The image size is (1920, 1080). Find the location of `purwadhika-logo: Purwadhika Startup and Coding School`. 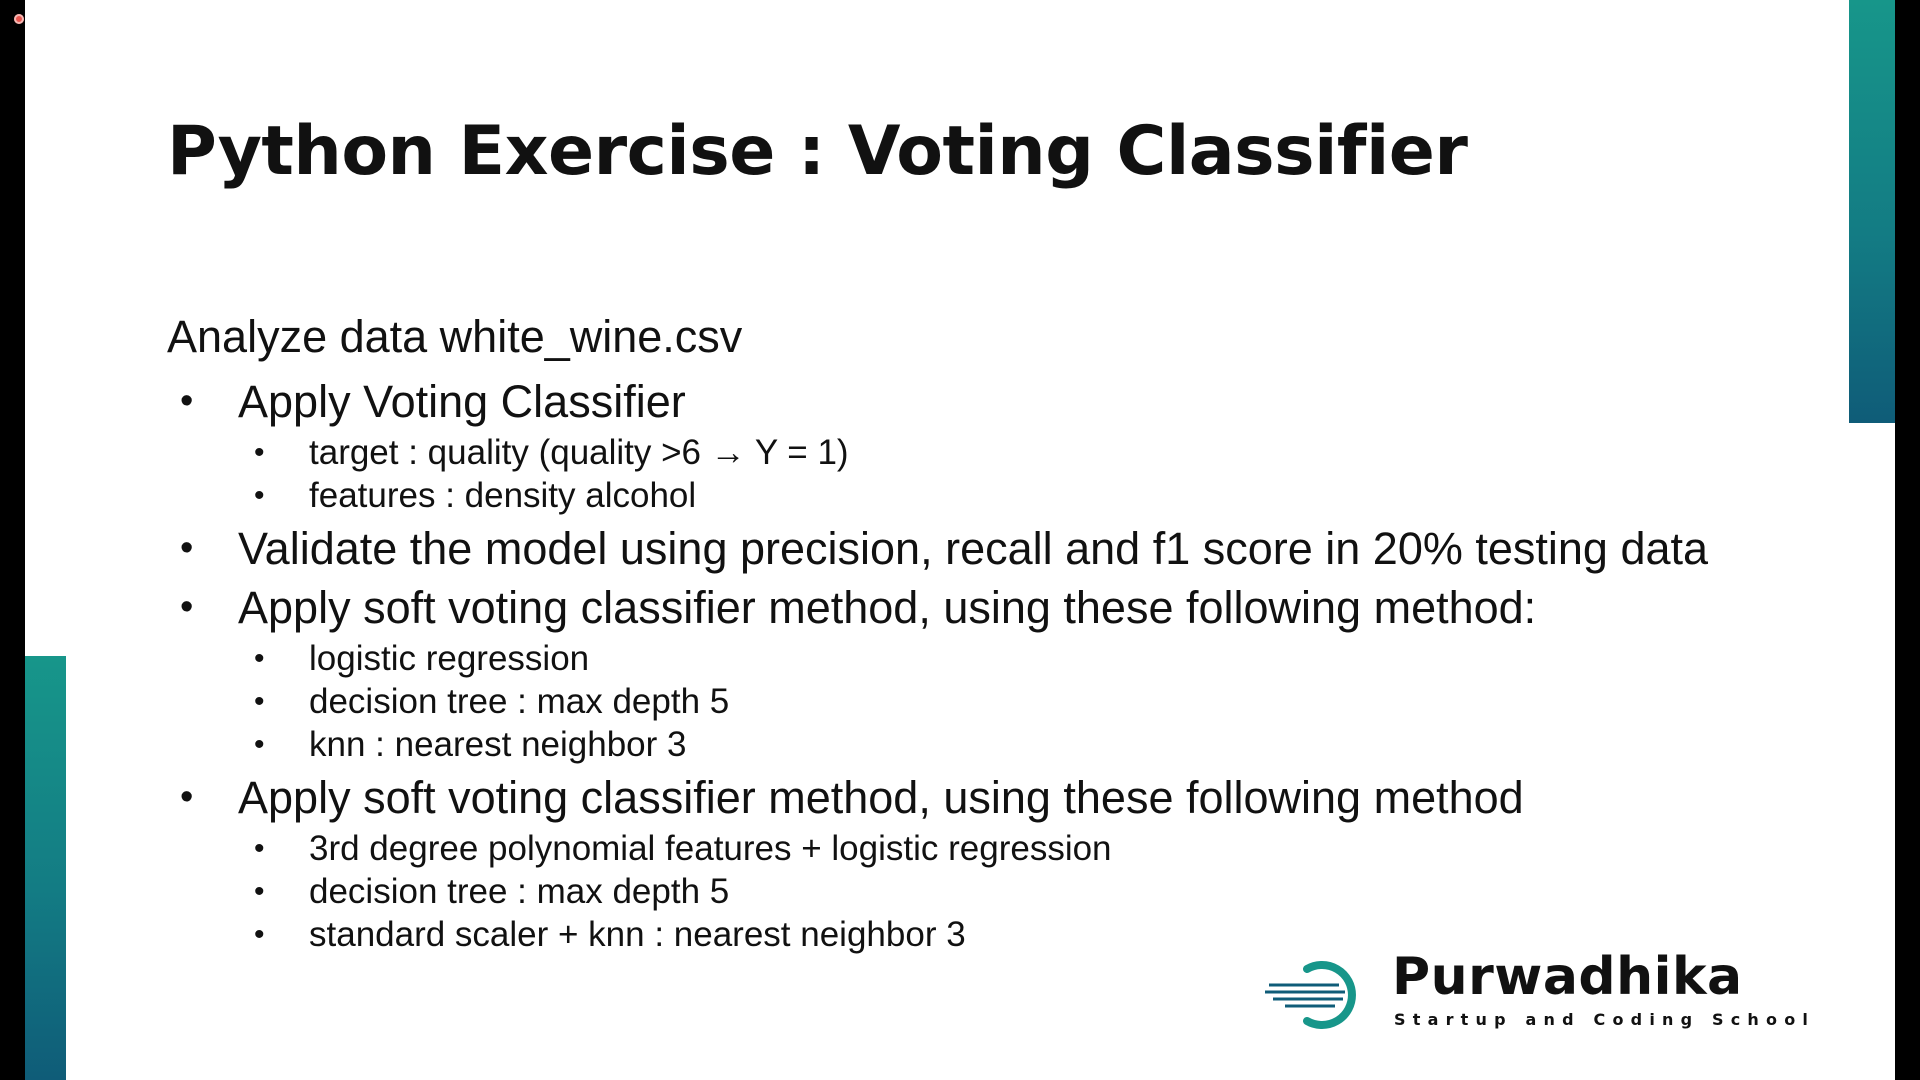

purwadhika-logo: Purwadhika Startup and Coding School is located at coordinates (1560, 991).